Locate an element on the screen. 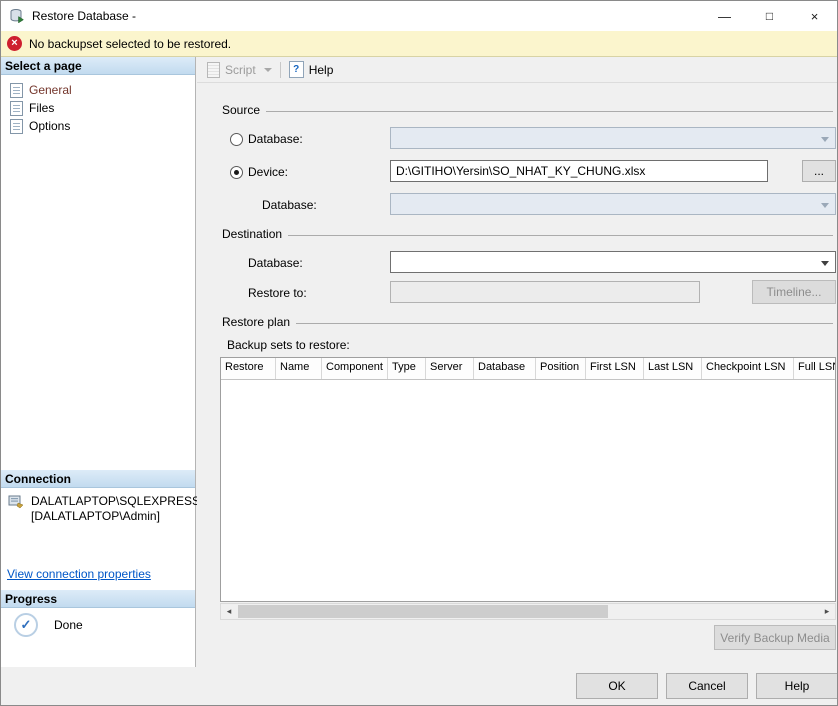 The width and height of the screenshot is (838, 706). footer: OK Cancel Help is located at coordinates (419, 686).